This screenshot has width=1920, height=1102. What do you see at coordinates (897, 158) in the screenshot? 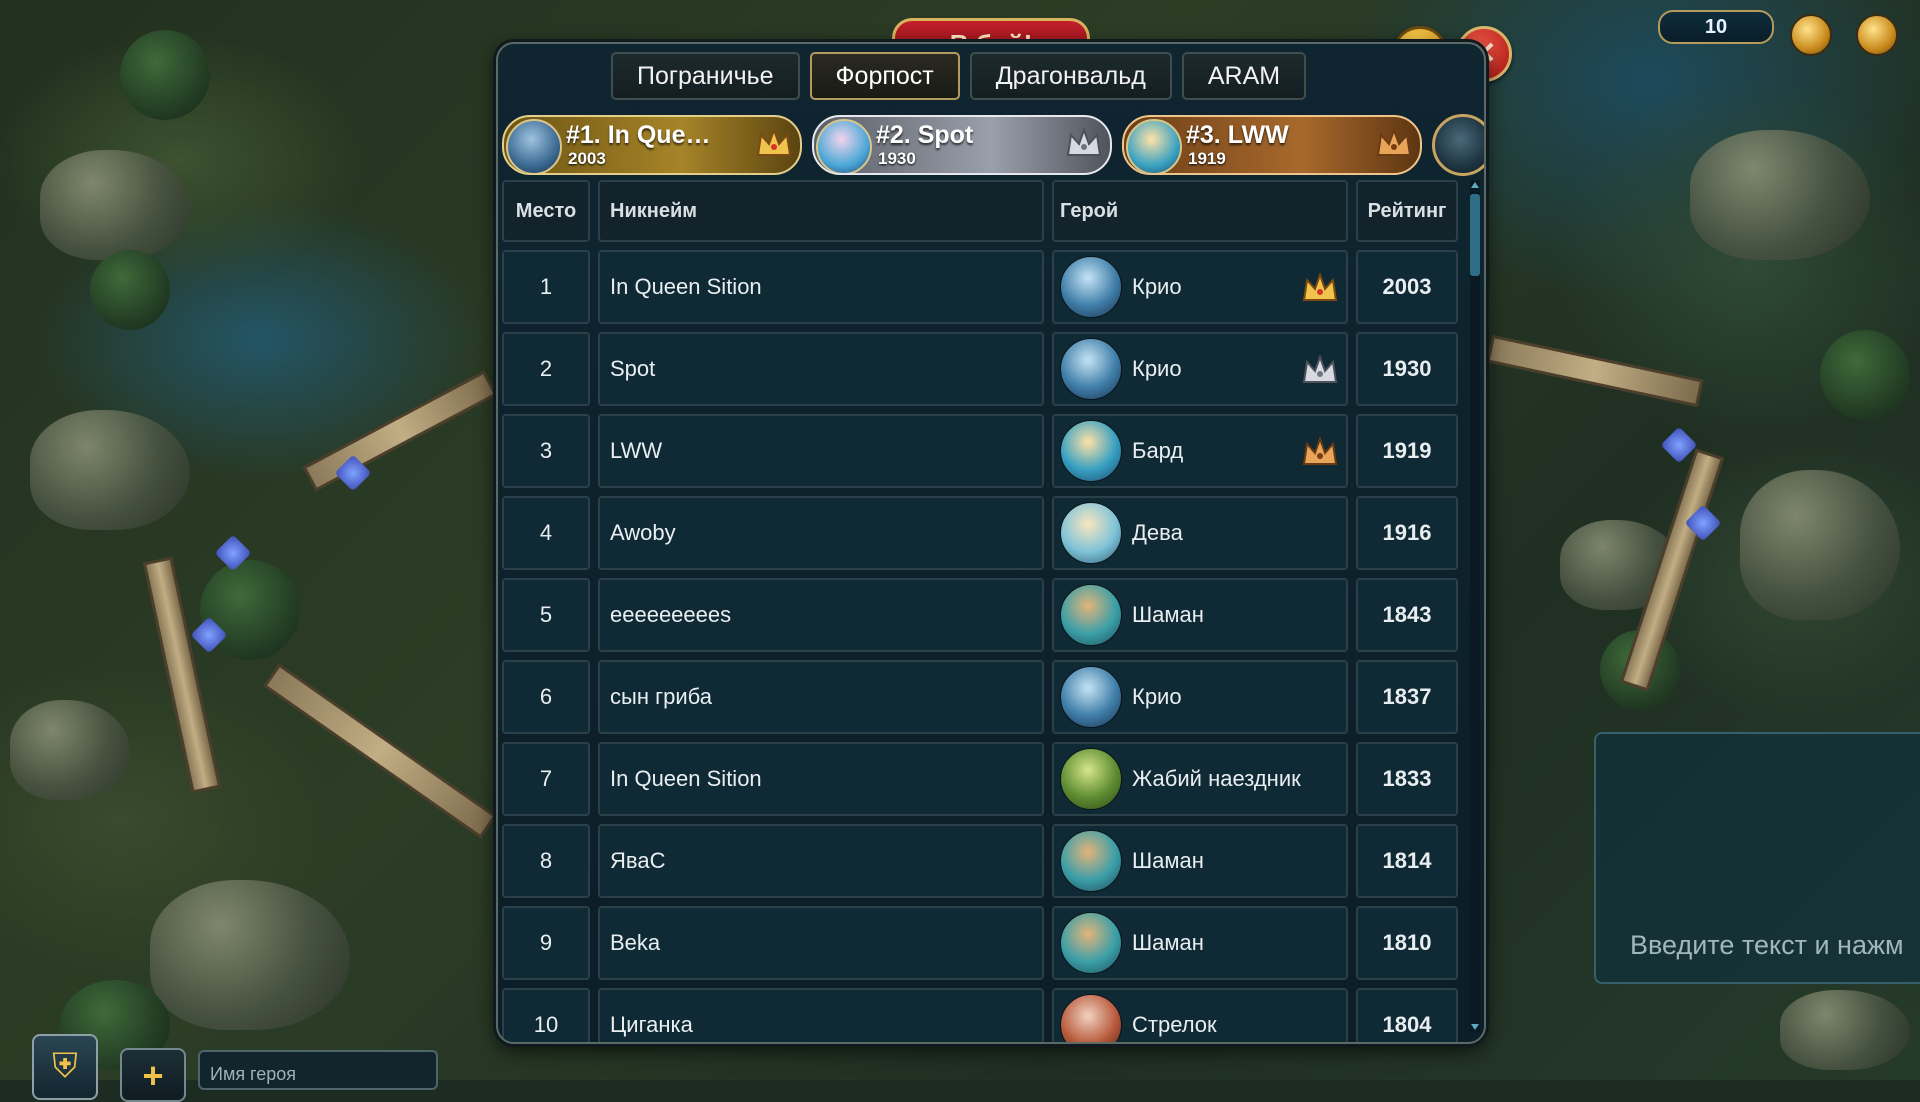
I see `top-player-score: 1930` at bounding box center [897, 158].